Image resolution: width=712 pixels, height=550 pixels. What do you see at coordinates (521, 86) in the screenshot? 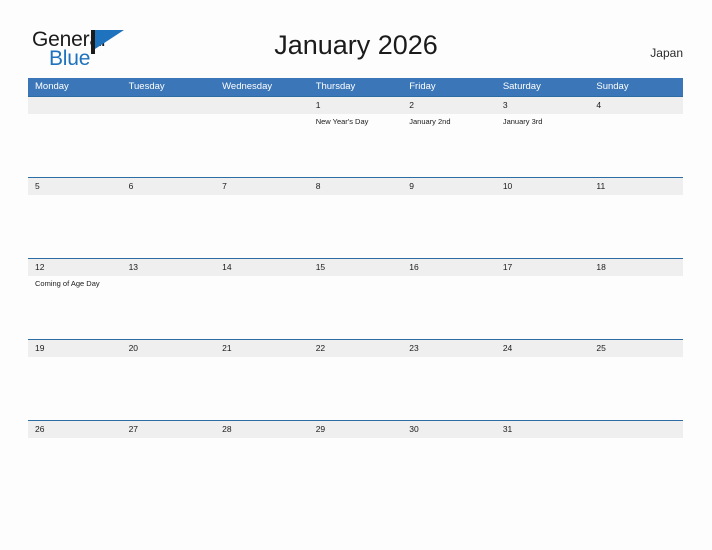
I see `weekday-header-saturday: Saturday` at bounding box center [521, 86].